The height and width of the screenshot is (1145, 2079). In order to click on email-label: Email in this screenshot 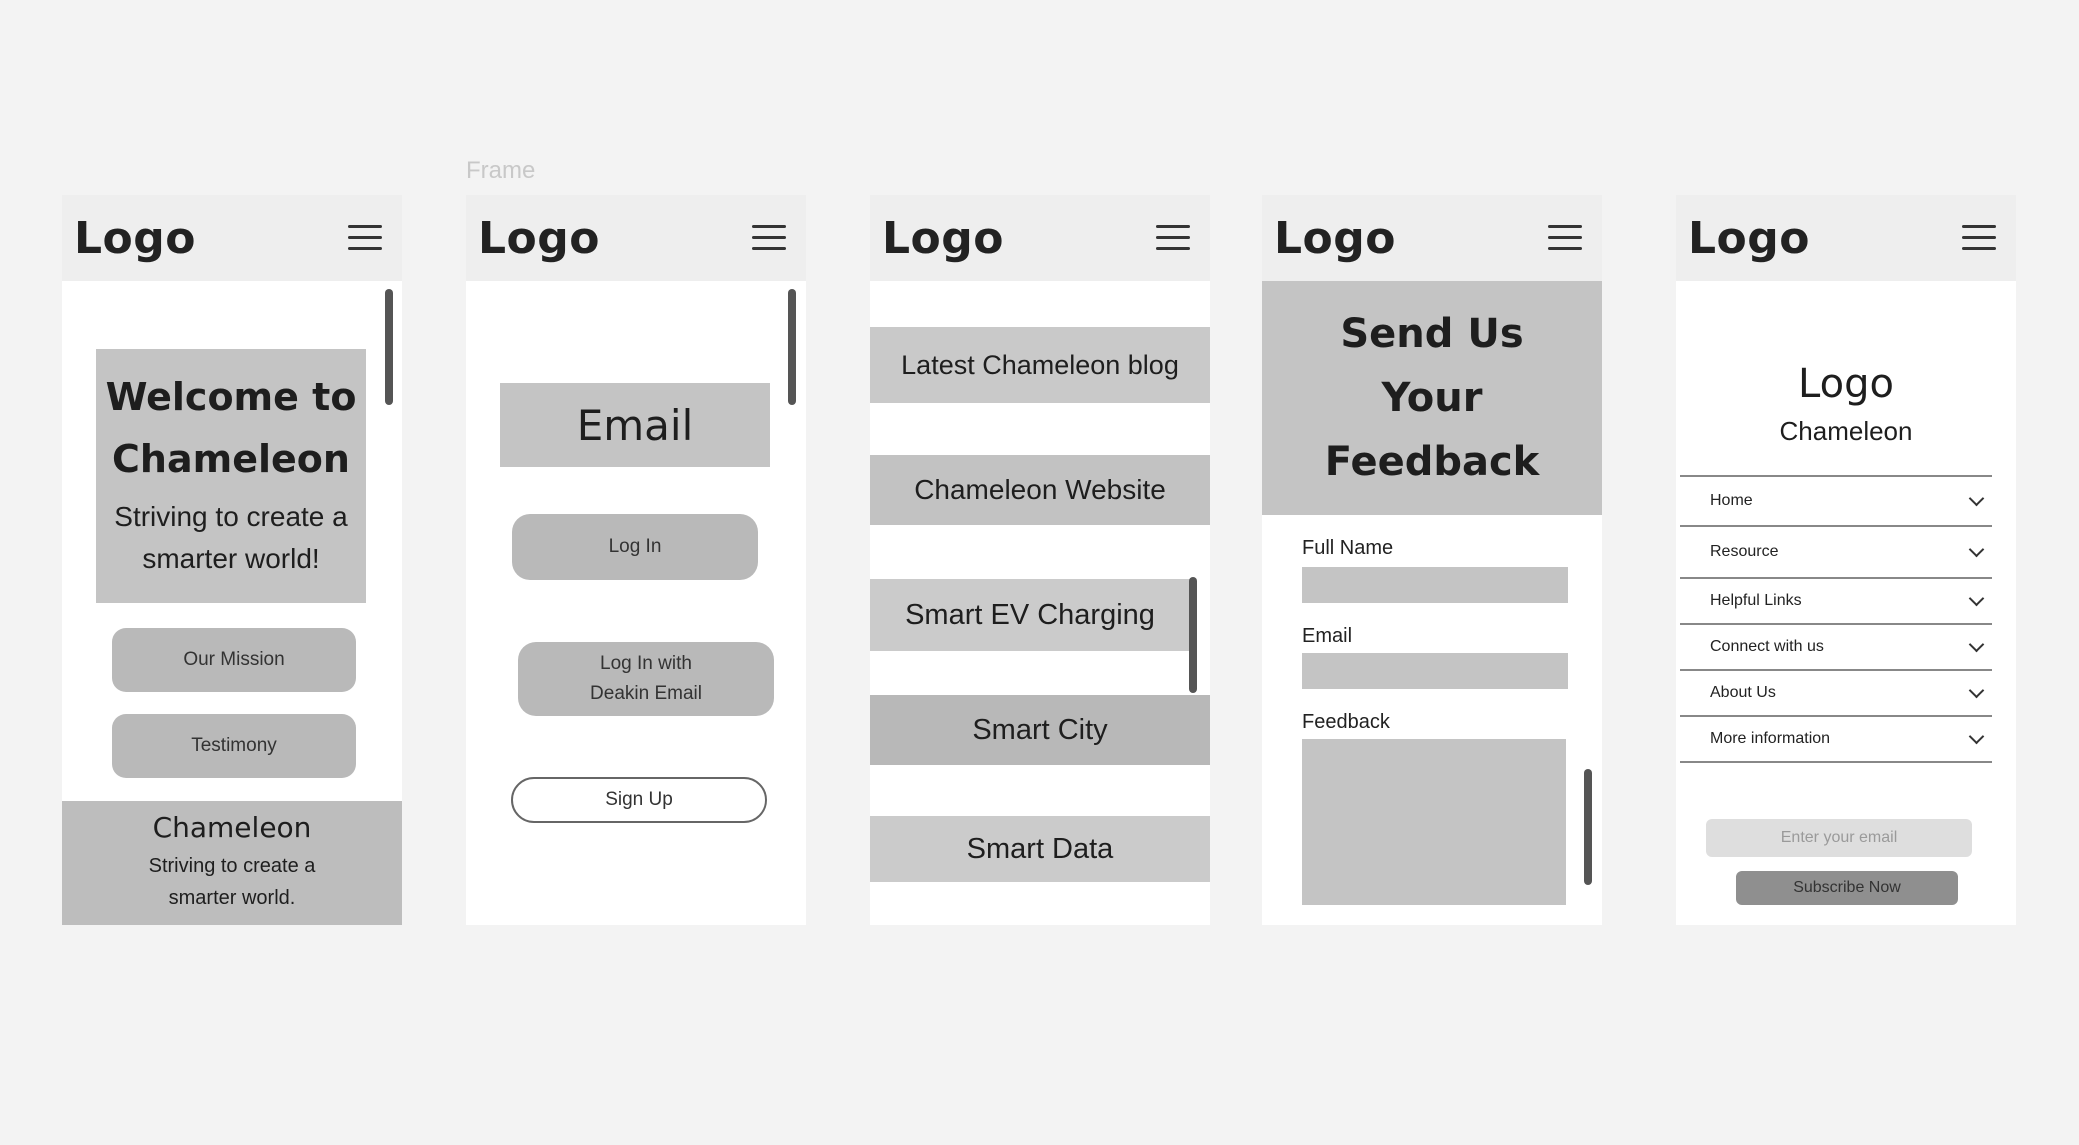, I will do `click(1327, 636)`.